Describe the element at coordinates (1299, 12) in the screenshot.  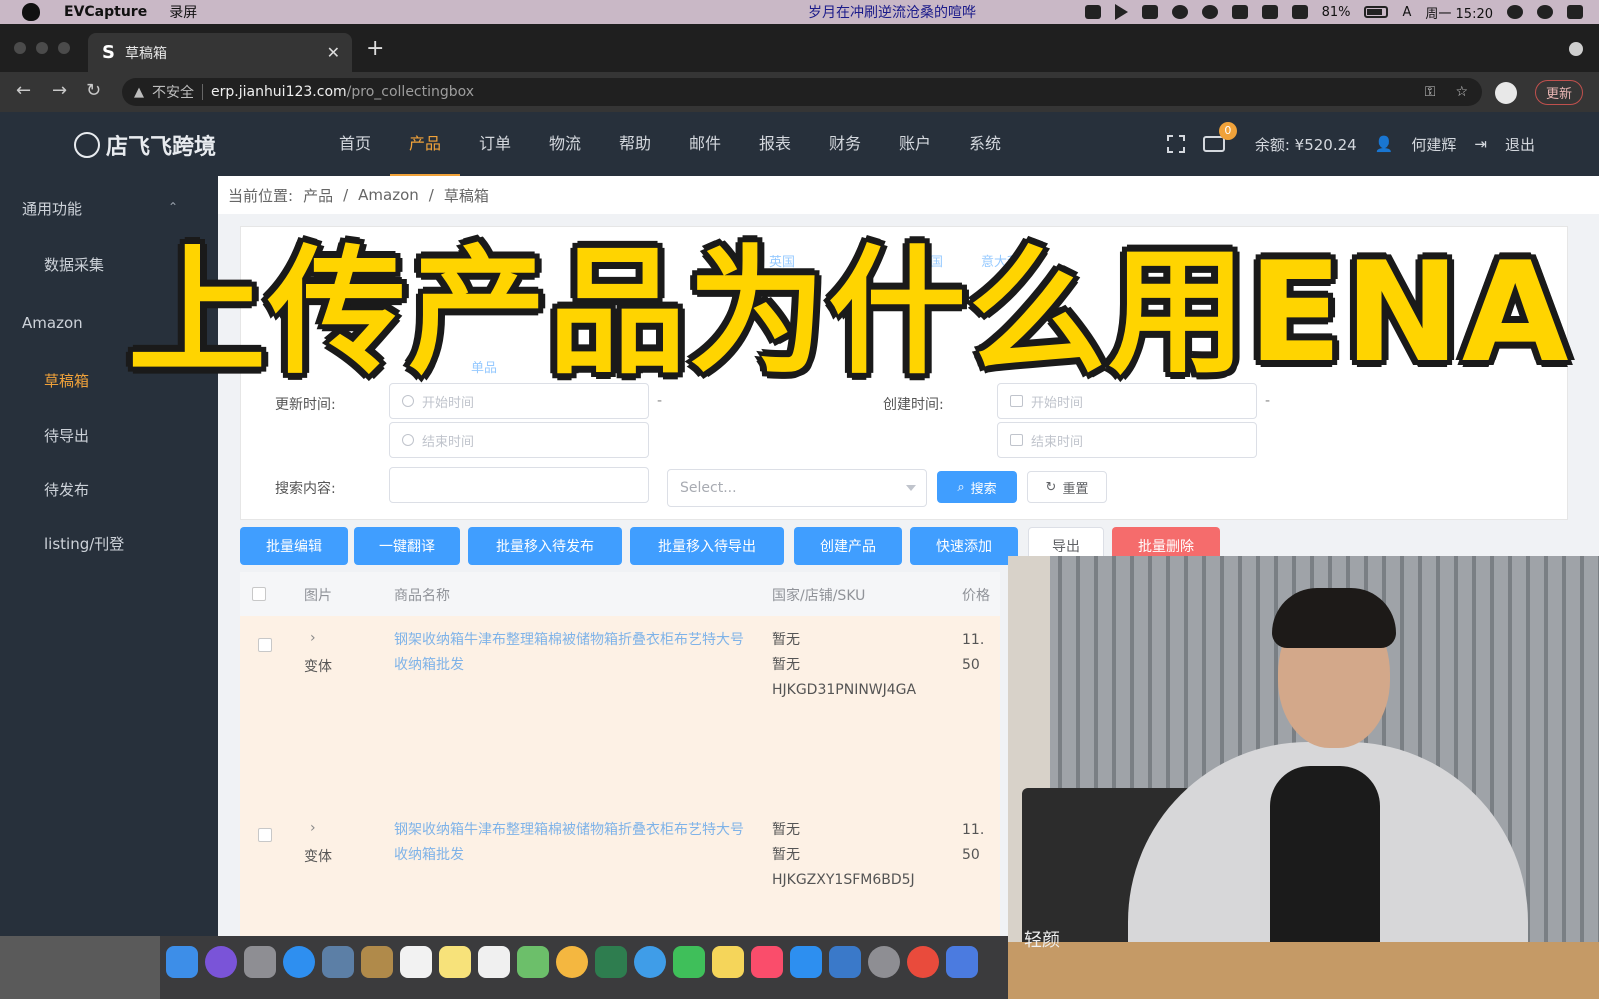
I see `volume-icon` at that location.